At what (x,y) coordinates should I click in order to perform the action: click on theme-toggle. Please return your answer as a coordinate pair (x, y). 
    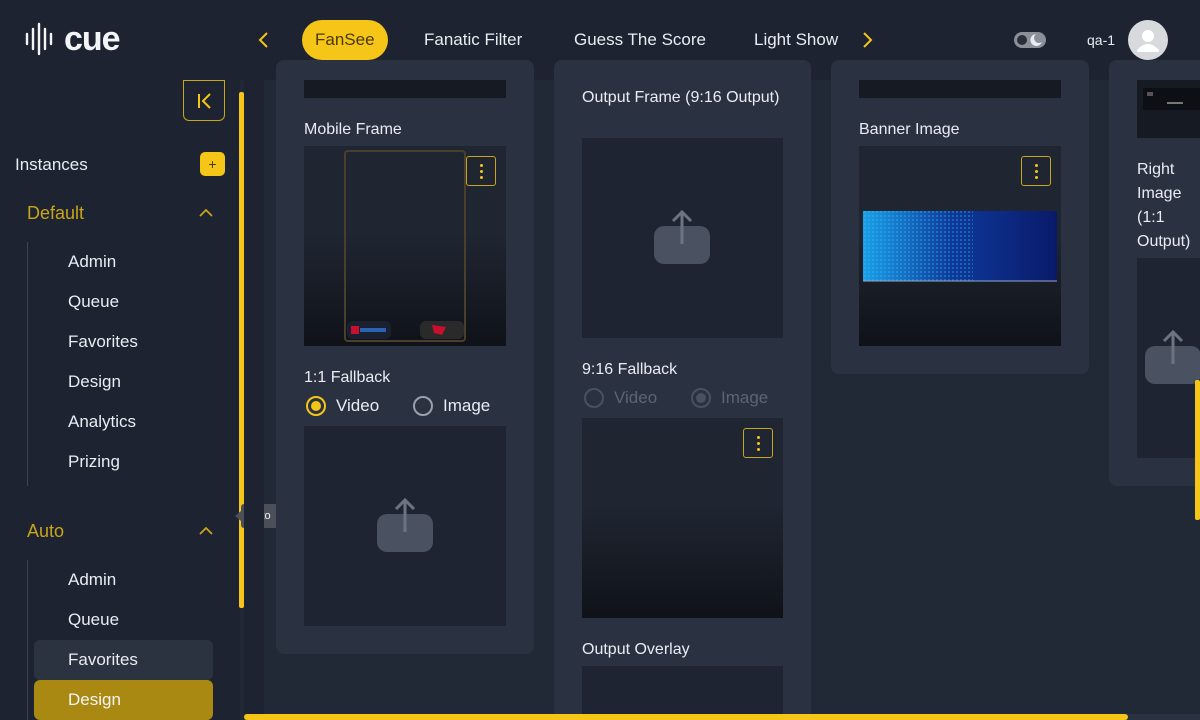
    Looking at the image, I should click on (1030, 40).